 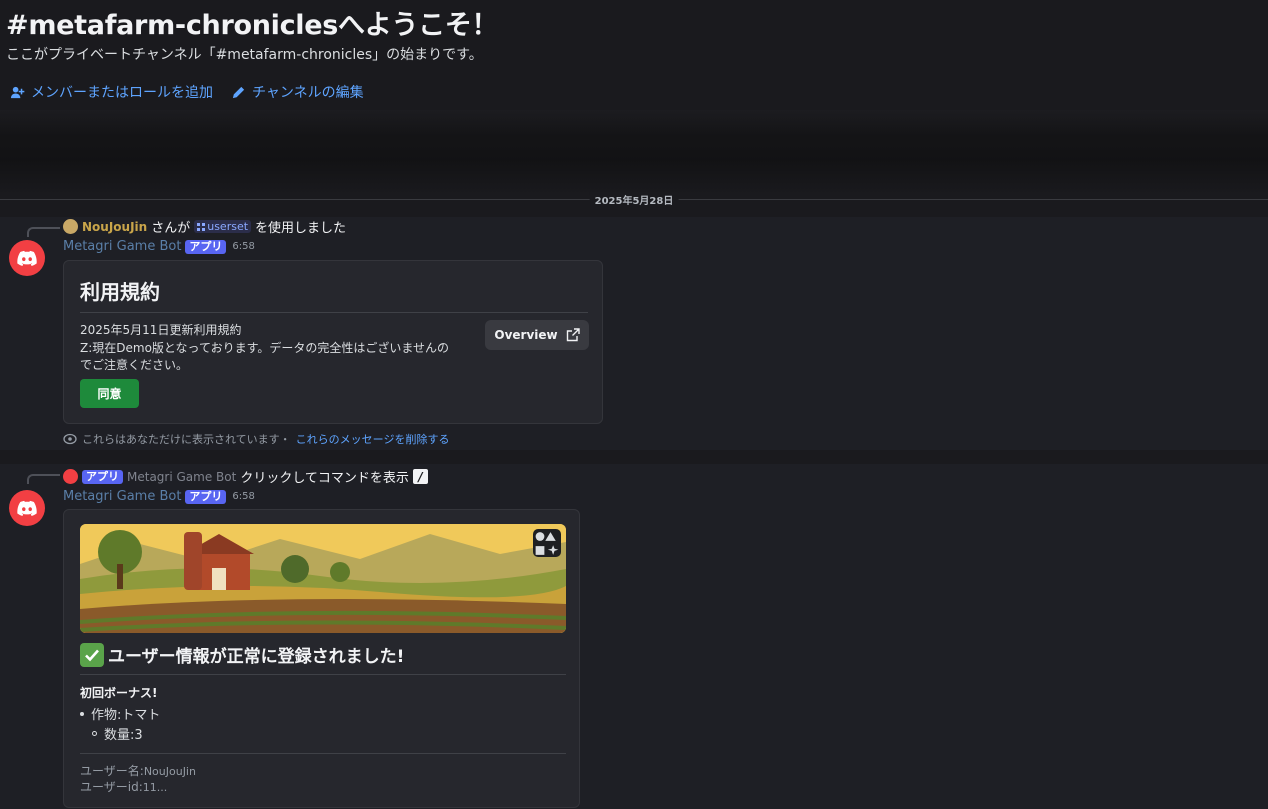 I want to click on image-options-button, so click(x=547, y=543).